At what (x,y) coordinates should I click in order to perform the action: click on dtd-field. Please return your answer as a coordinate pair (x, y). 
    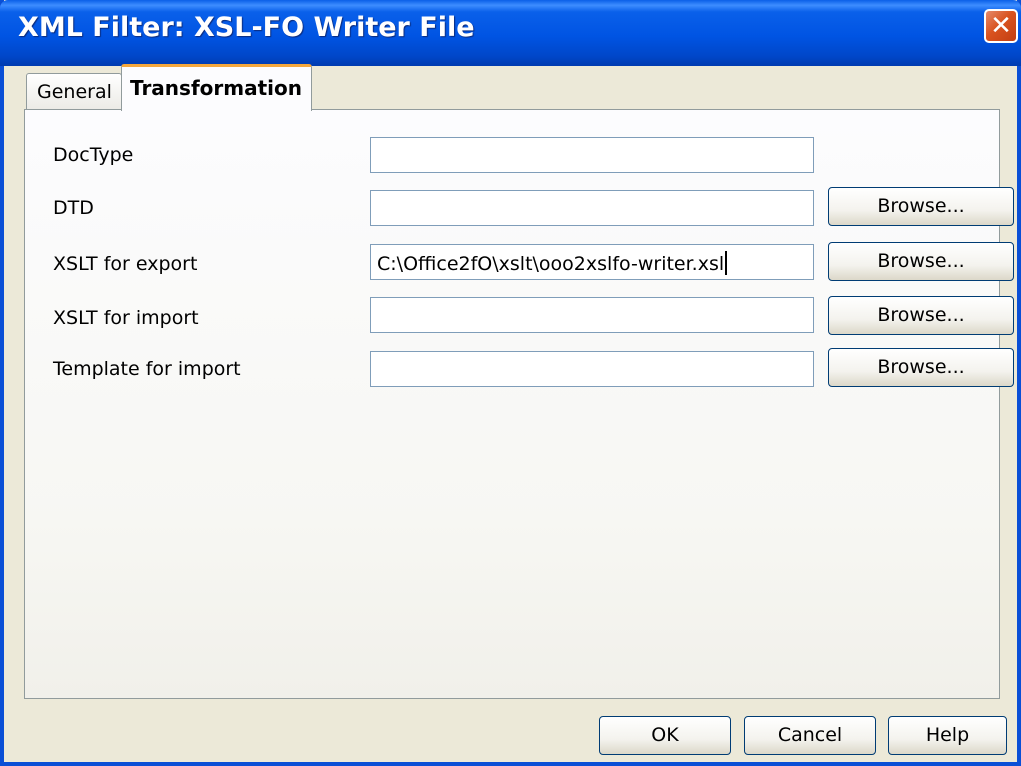
    Looking at the image, I should click on (592, 208).